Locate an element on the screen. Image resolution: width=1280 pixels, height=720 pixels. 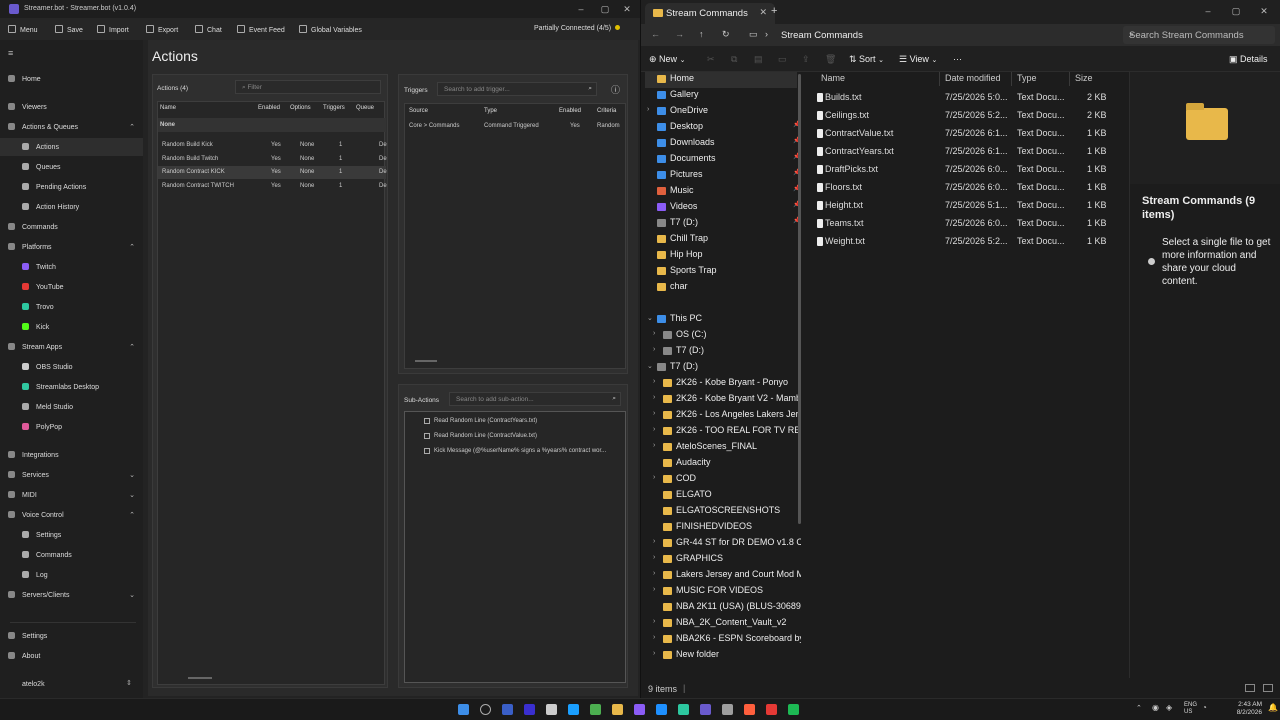
wifi-icon: ◔ is located at coordinates (1204, 707).